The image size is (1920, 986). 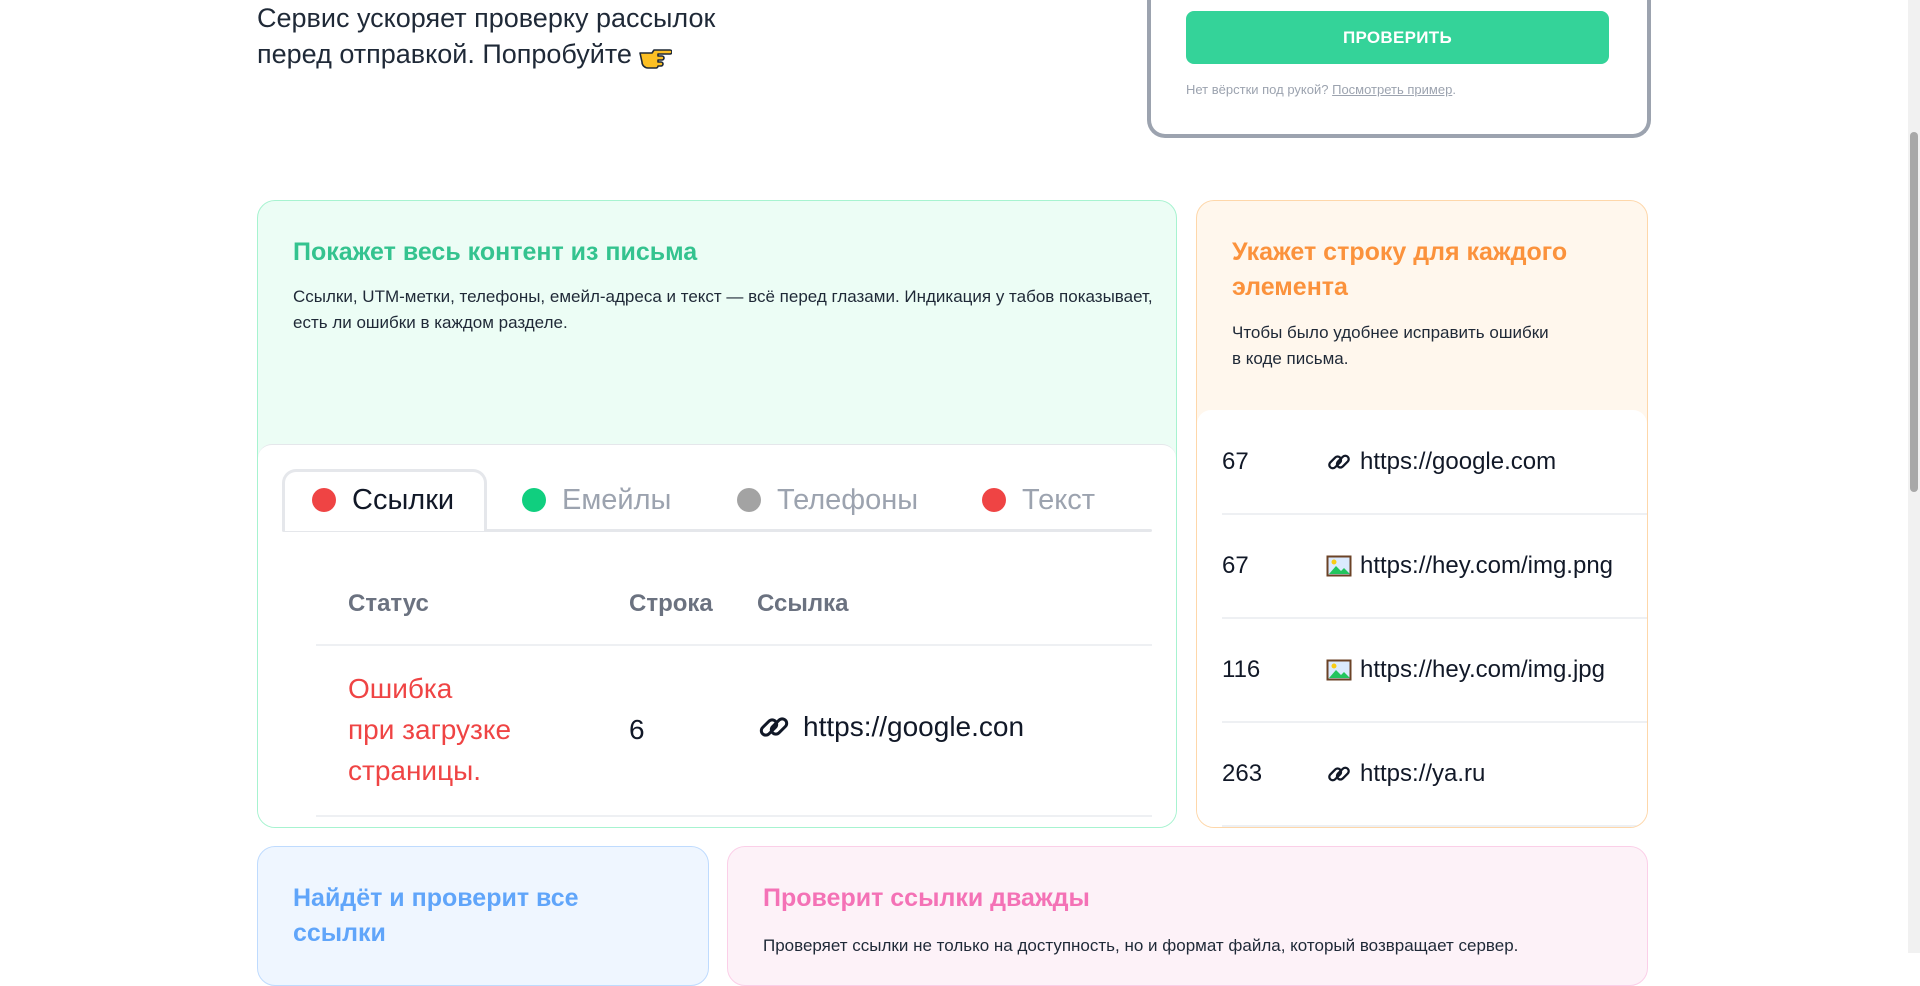 I want to click on tab-links-label: Ссылки, so click(x=403, y=499).